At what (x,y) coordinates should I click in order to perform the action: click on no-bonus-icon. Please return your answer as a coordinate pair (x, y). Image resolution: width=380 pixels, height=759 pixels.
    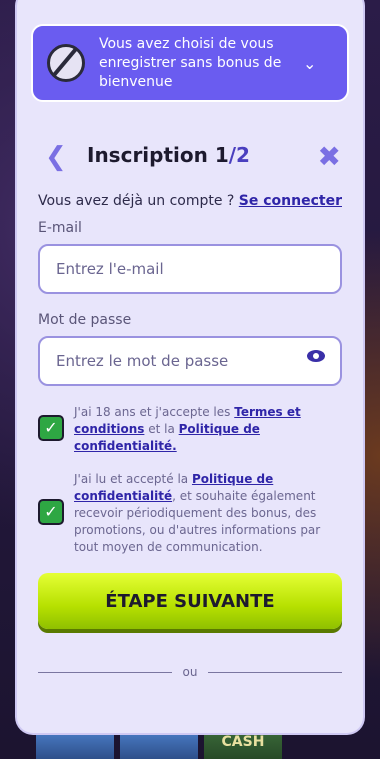
    Looking at the image, I should click on (66, 63).